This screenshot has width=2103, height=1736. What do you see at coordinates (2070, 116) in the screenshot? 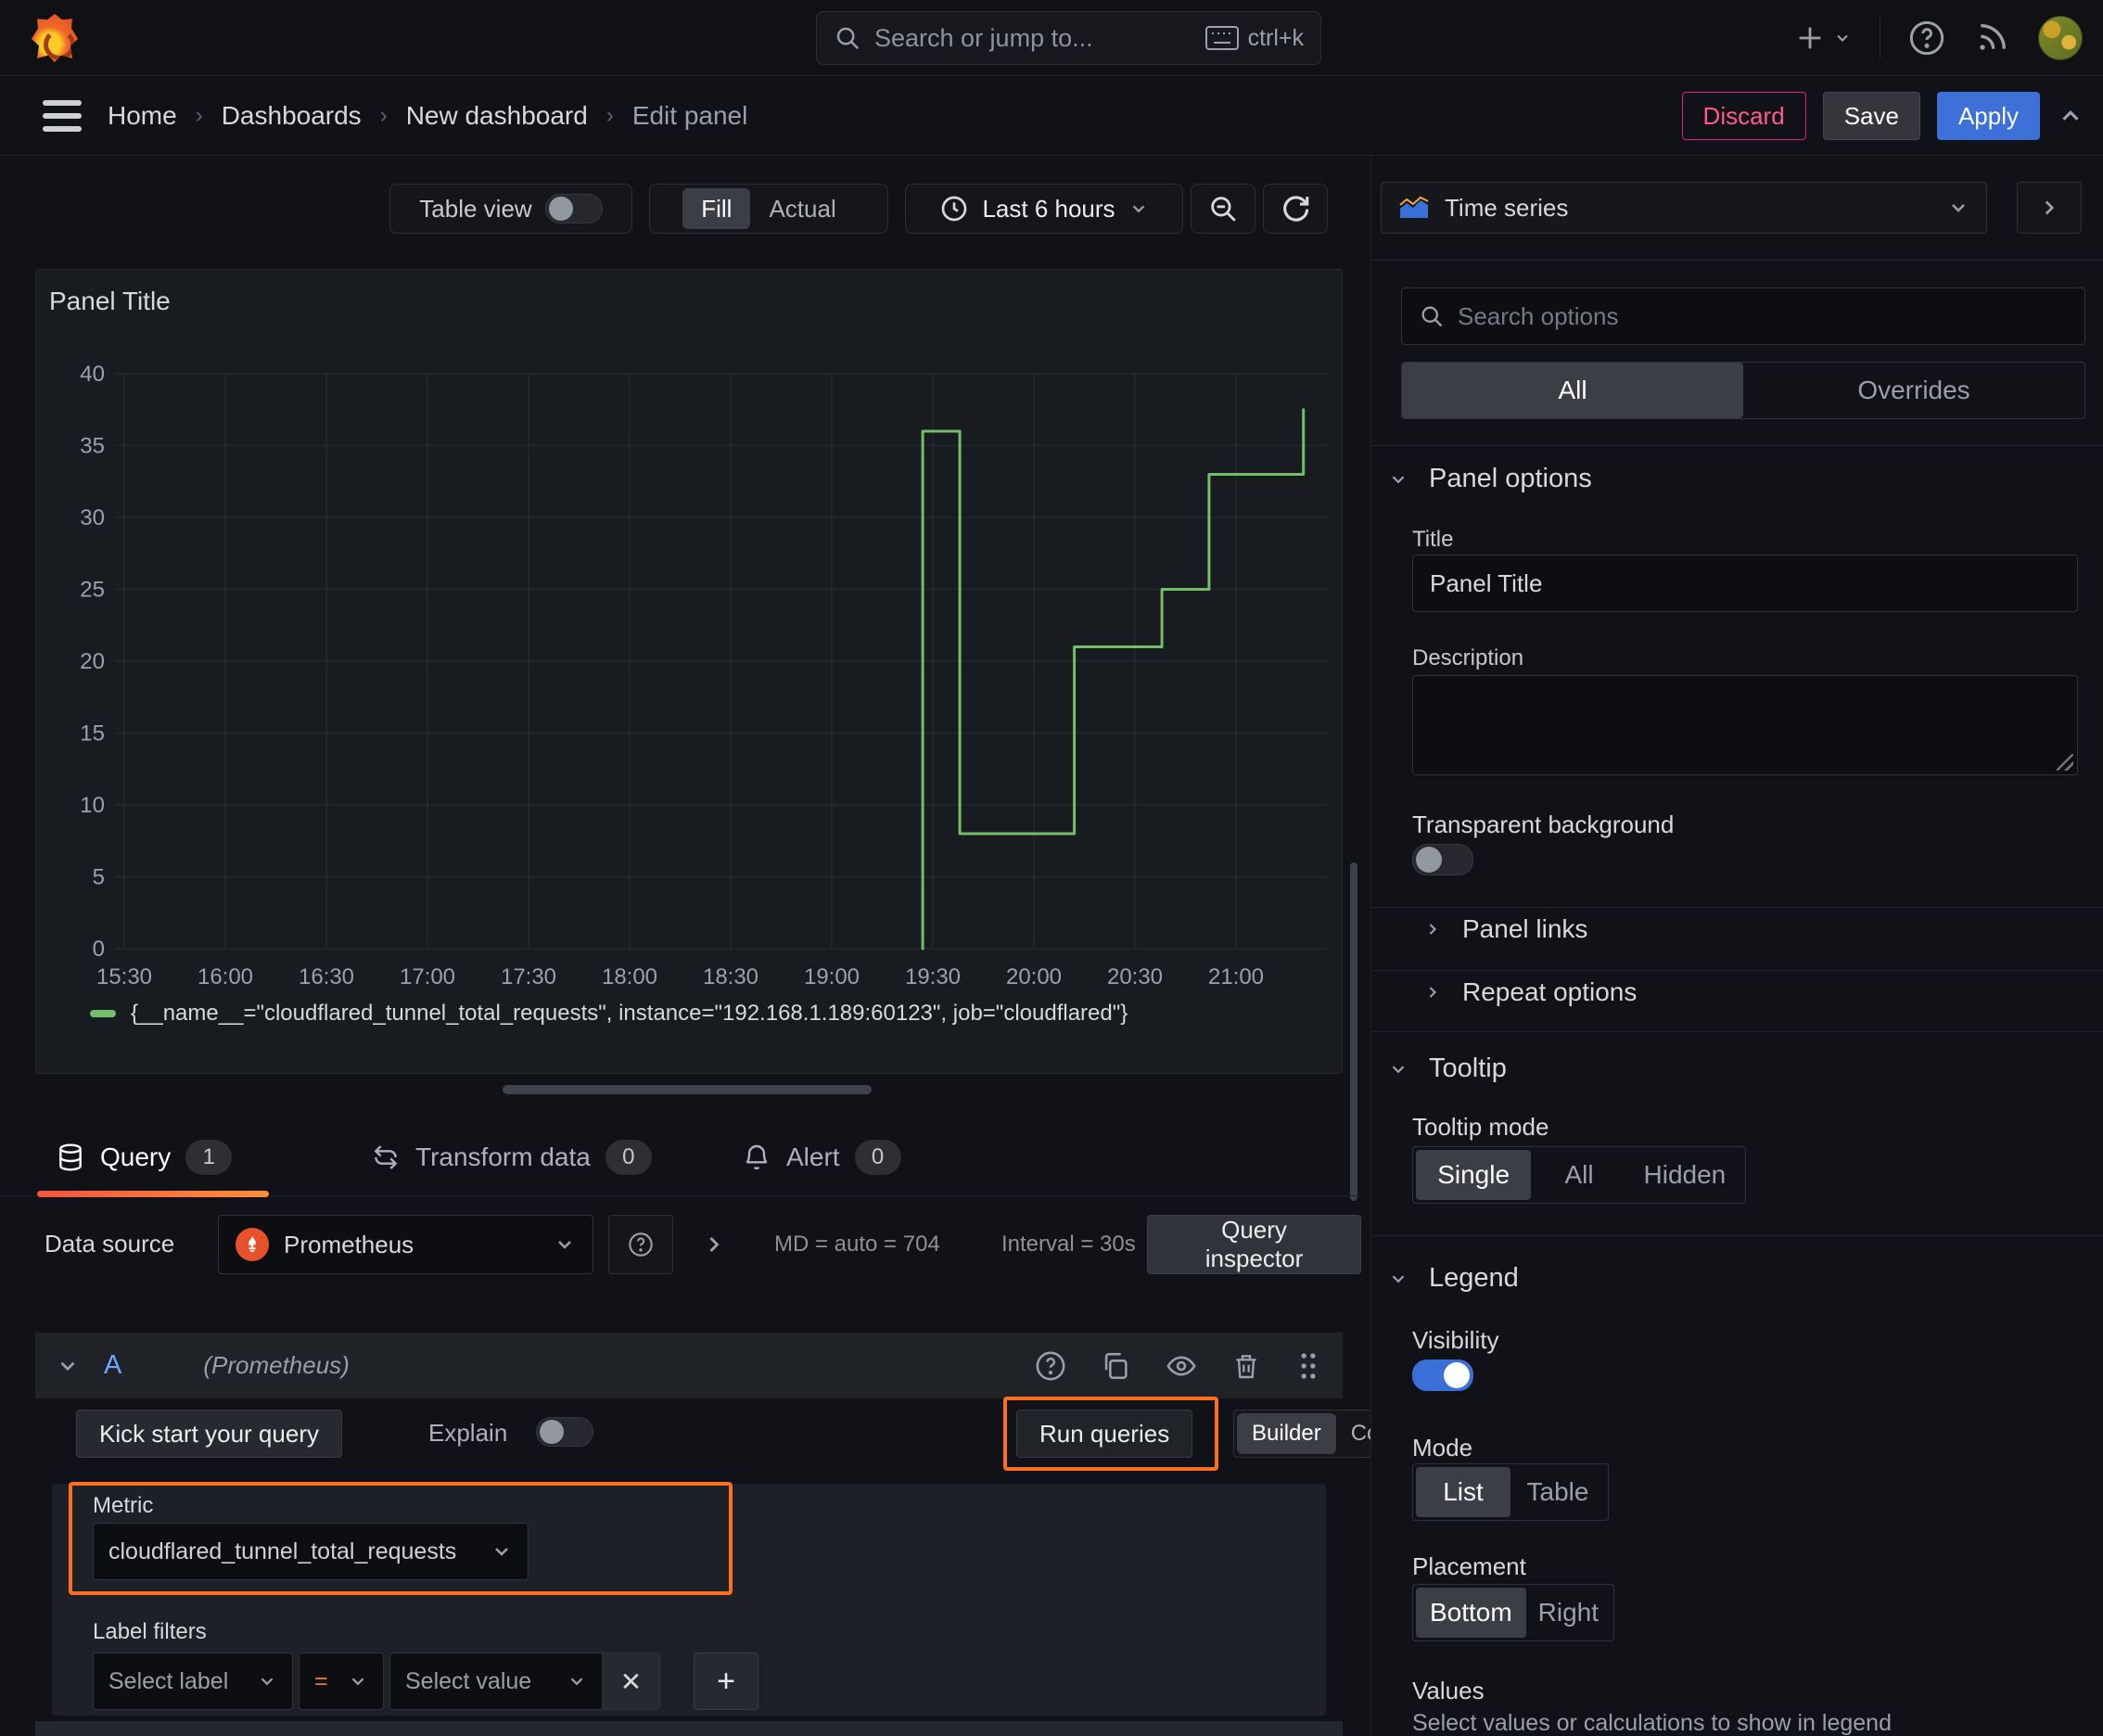
I see `collapse-chevron-up-icon` at bounding box center [2070, 116].